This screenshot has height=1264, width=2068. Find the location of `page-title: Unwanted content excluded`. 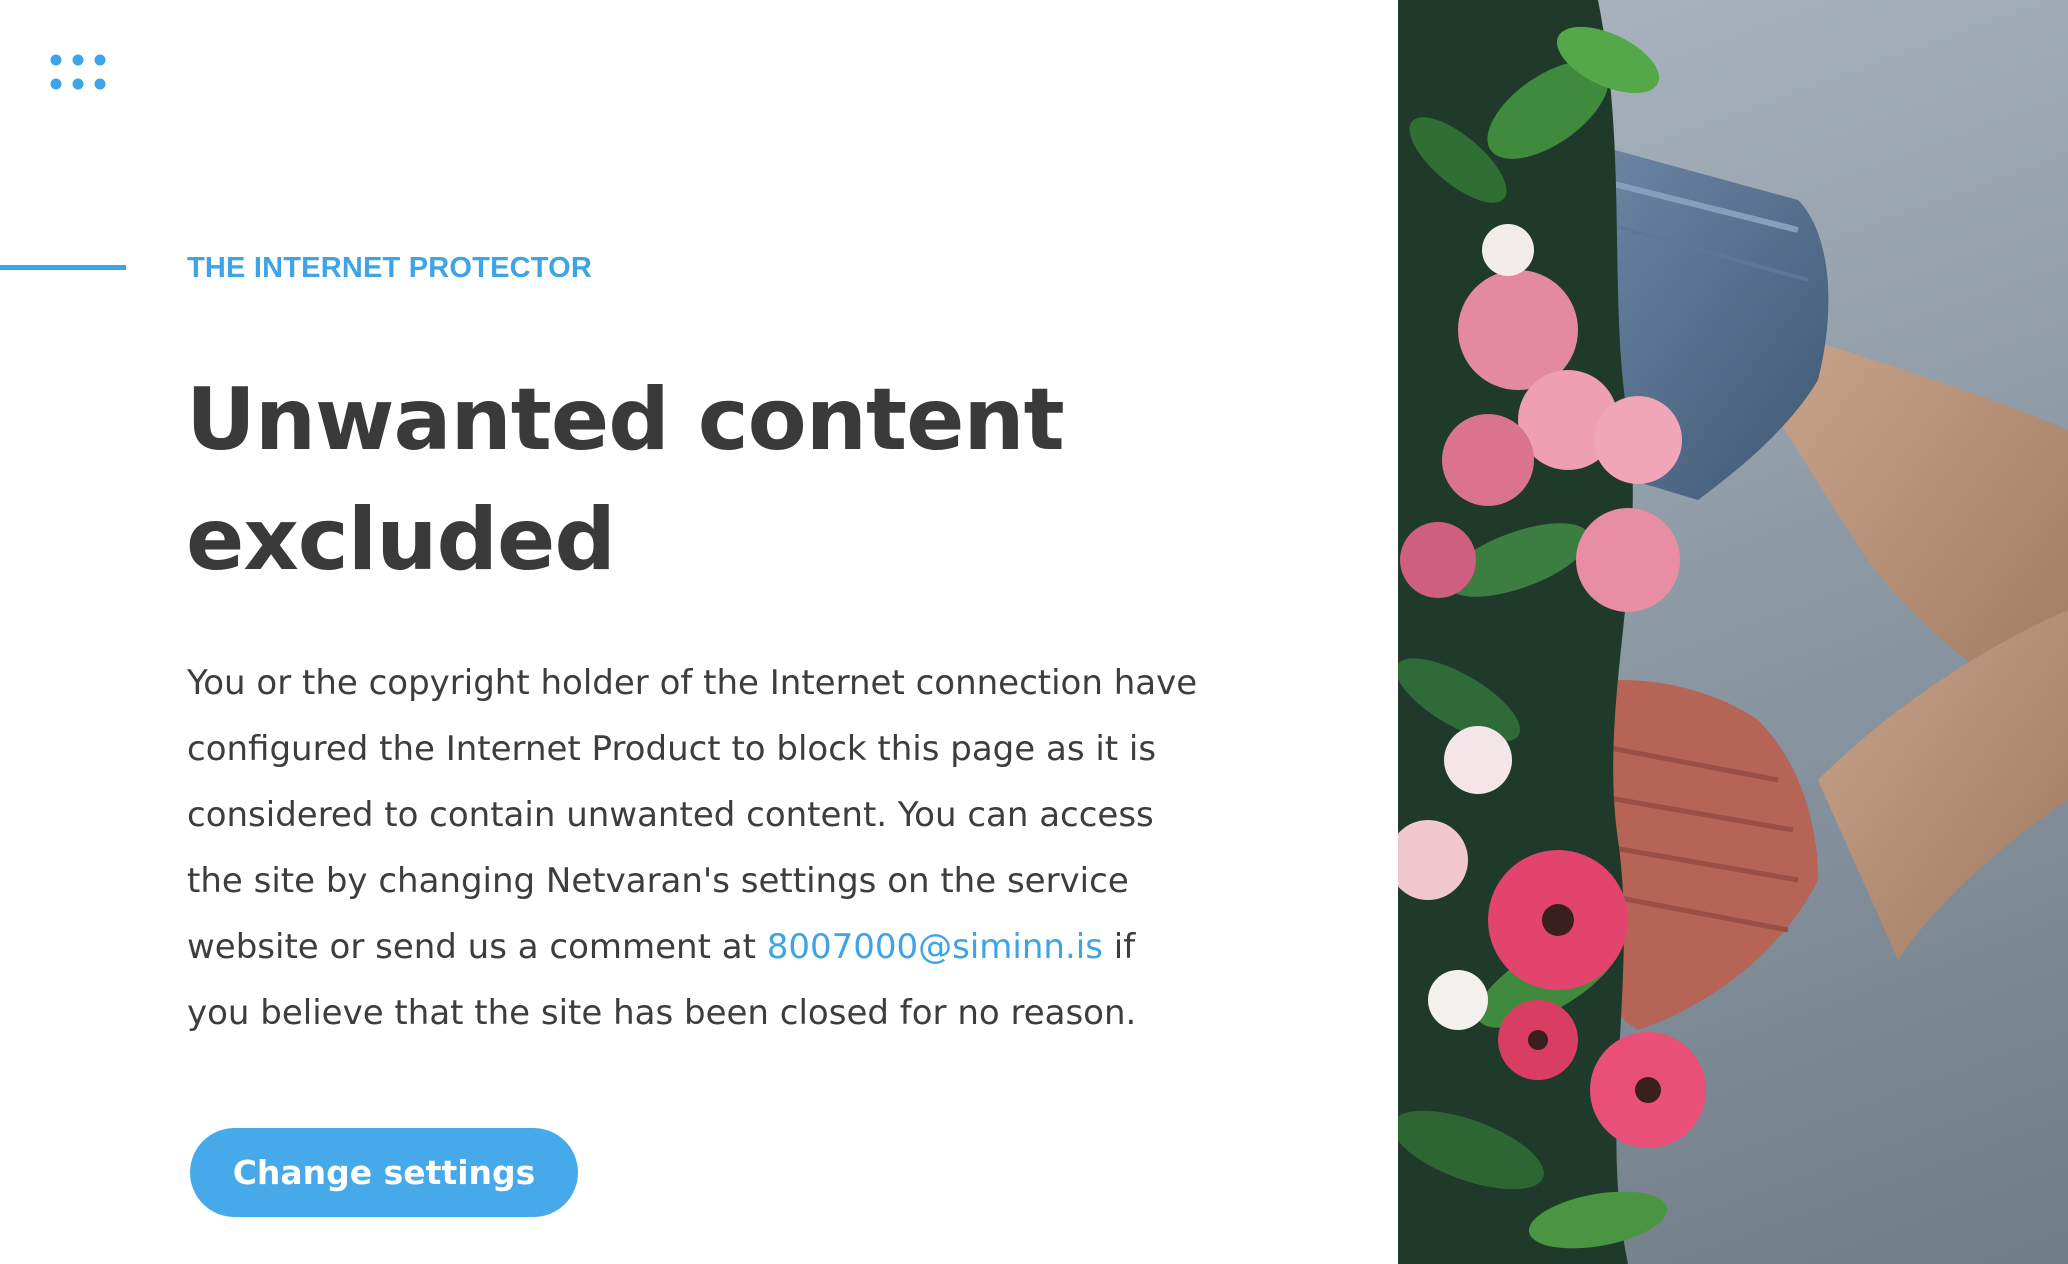

page-title: Unwanted content excluded is located at coordinates (686, 480).